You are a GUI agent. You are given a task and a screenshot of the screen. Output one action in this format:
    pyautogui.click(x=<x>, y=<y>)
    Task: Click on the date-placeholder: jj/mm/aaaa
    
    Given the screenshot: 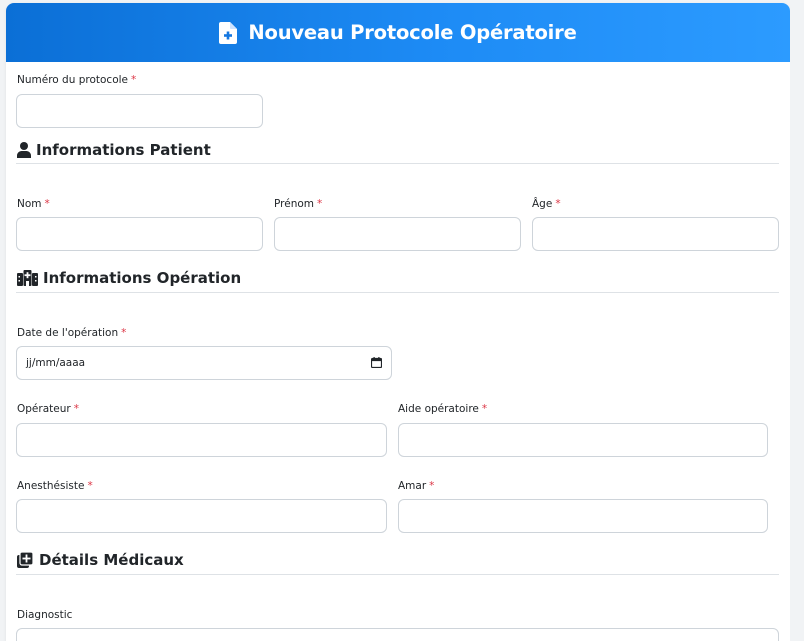 What is the action you would take?
    pyautogui.click(x=56, y=363)
    